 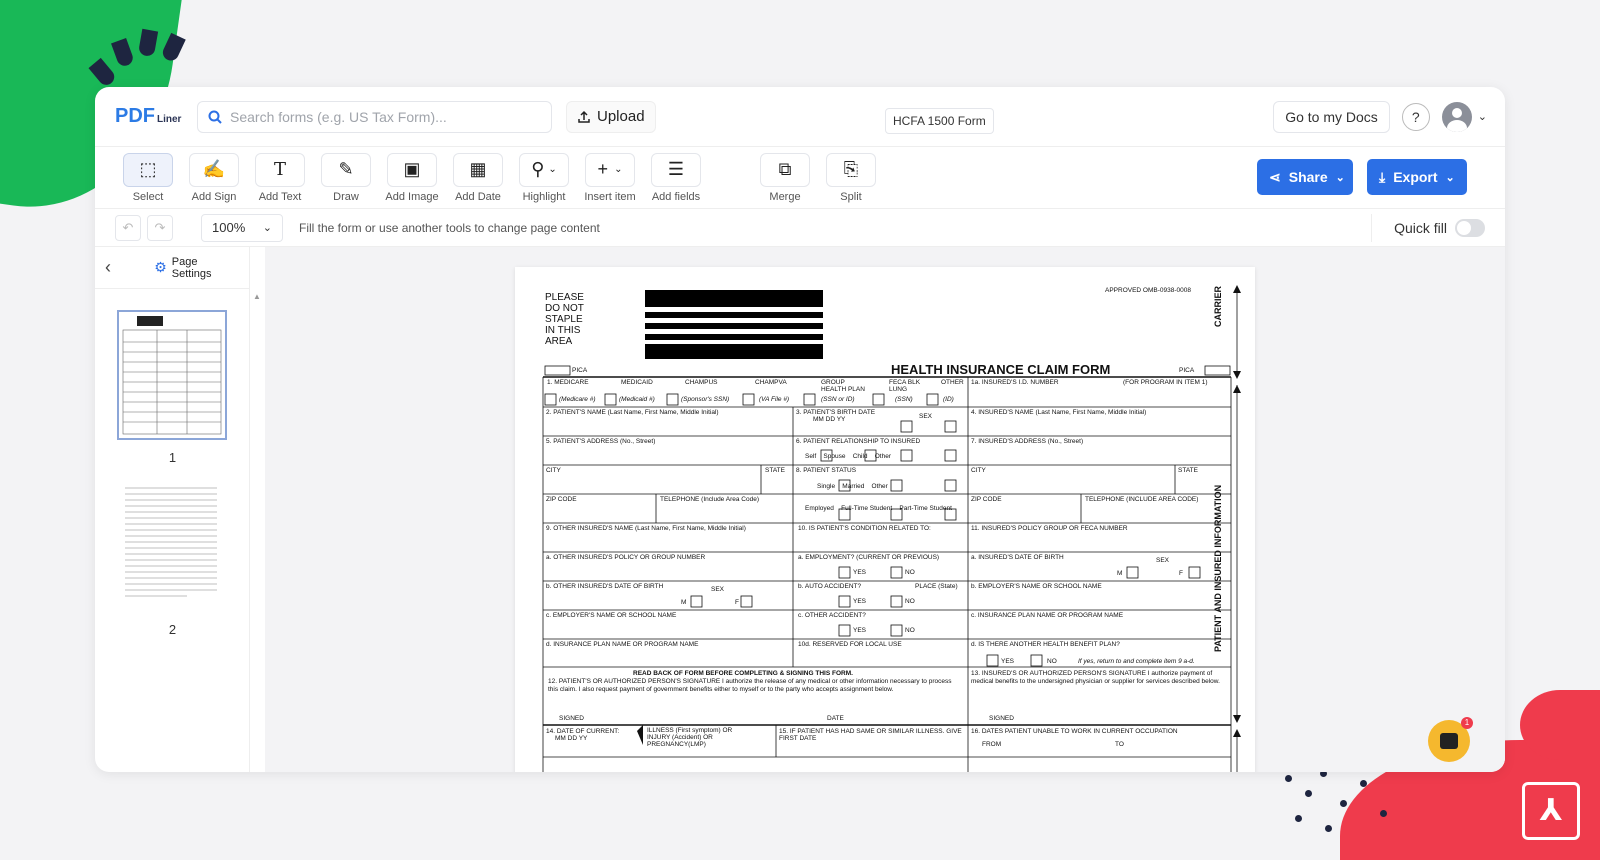 I want to click on yes-label: YES, so click(x=860, y=630).